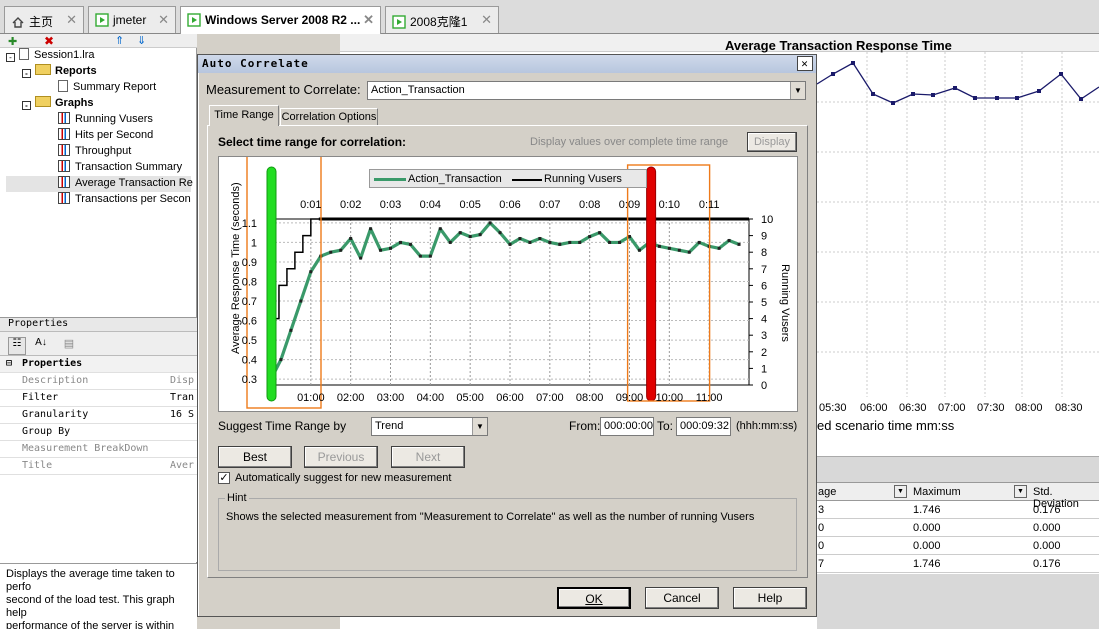  What do you see at coordinates (98, 152) in the screenshot?
I see `tree-item-throughput: Throughput` at bounding box center [98, 152].